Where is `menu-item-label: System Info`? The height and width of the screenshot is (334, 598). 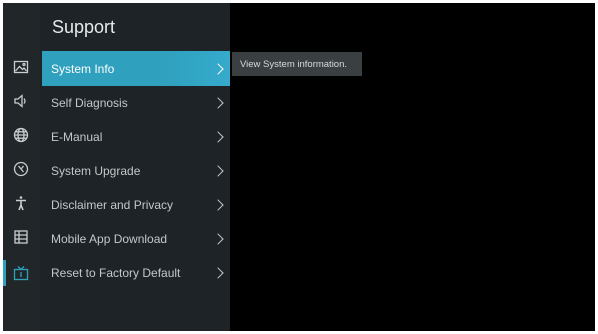 menu-item-label: System Info is located at coordinates (83, 68).